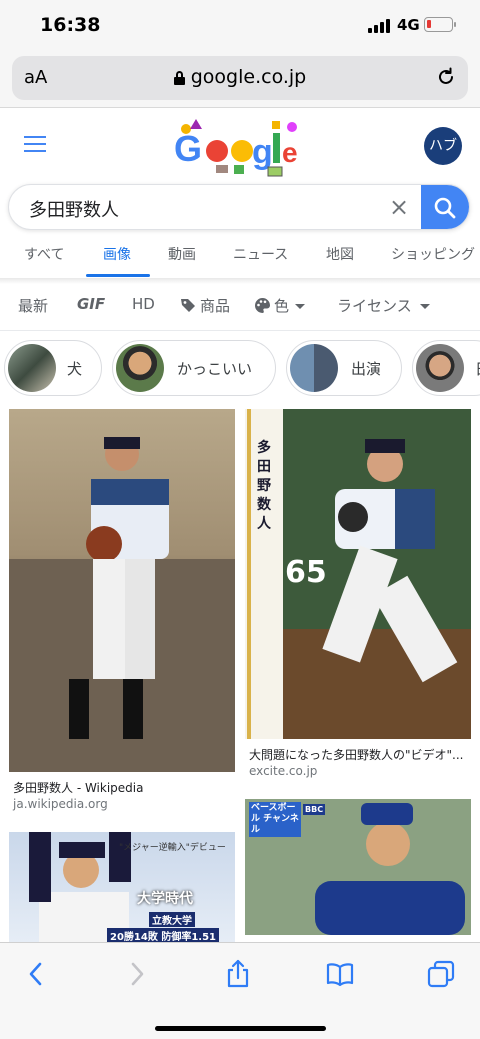 This screenshot has height=1039, width=480. What do you see at coordinates (91, 304) in the screenshot?
I see `tool-gif: GIF` at bounding box center [91, 304].